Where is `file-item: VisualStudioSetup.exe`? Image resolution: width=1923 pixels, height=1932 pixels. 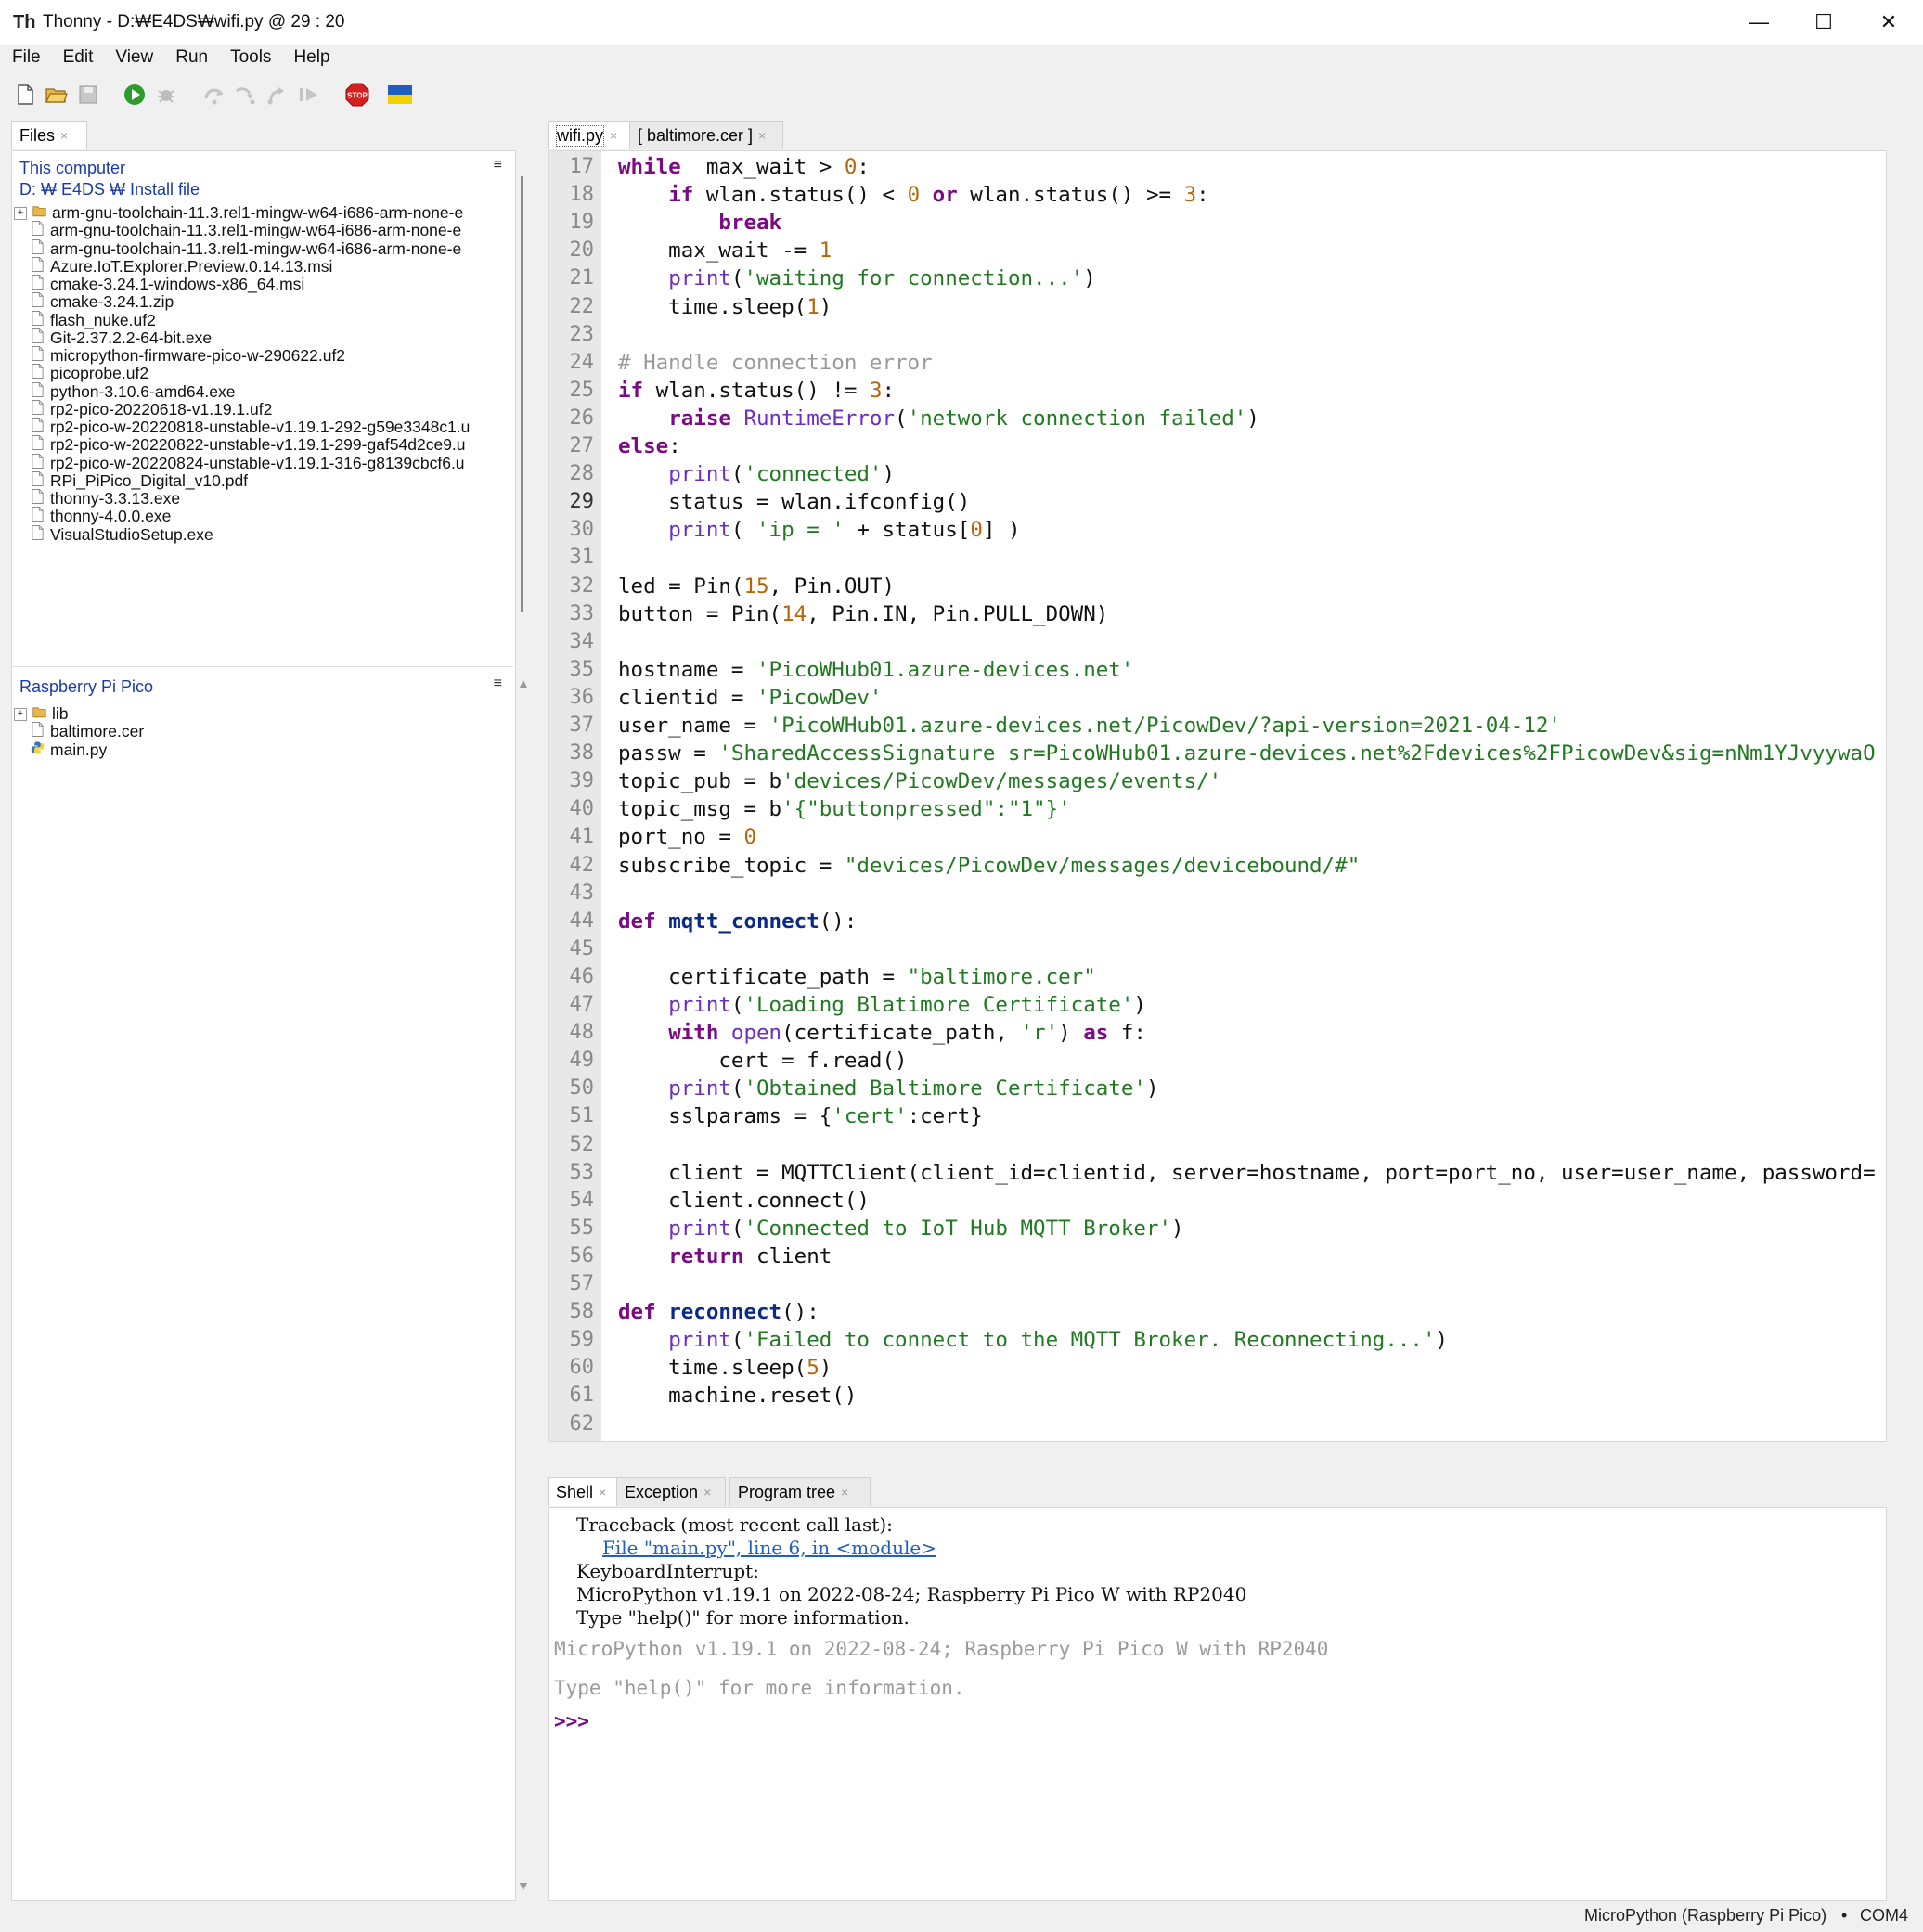
file-item: VisualStudioSetup.exe is located at coordinates (112, 535).